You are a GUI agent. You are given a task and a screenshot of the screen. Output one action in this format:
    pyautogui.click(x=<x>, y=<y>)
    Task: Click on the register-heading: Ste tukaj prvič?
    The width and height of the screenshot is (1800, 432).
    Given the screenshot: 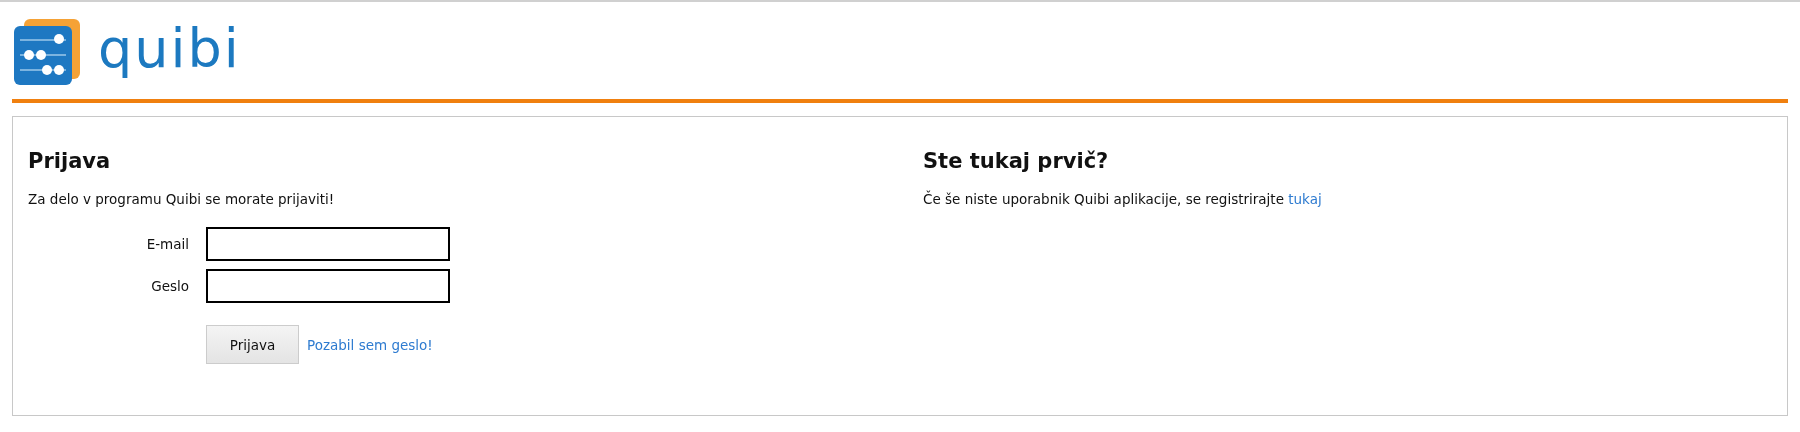 What is the action you would take?
    pyautogui.click(x=1016, y=161)
    